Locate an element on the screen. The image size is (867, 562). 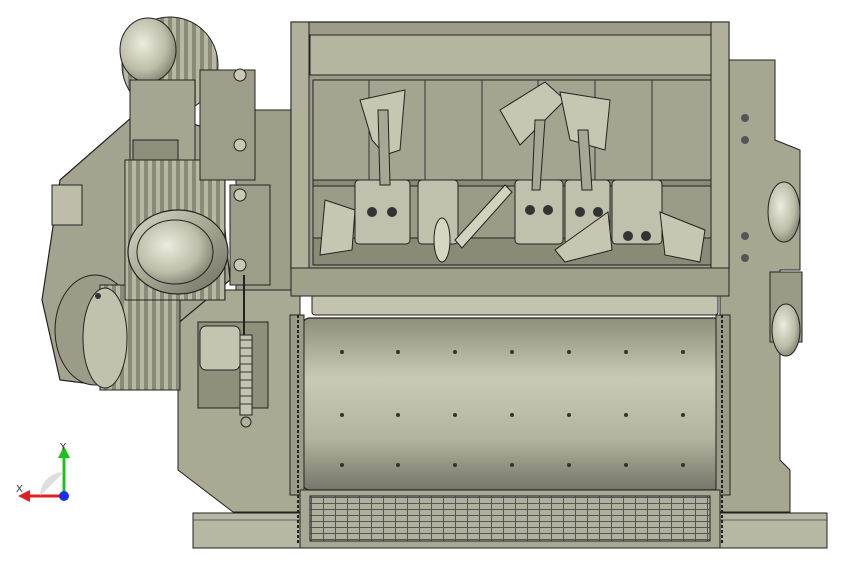
axis-triad: X Y is located at coordinates (45, 475).